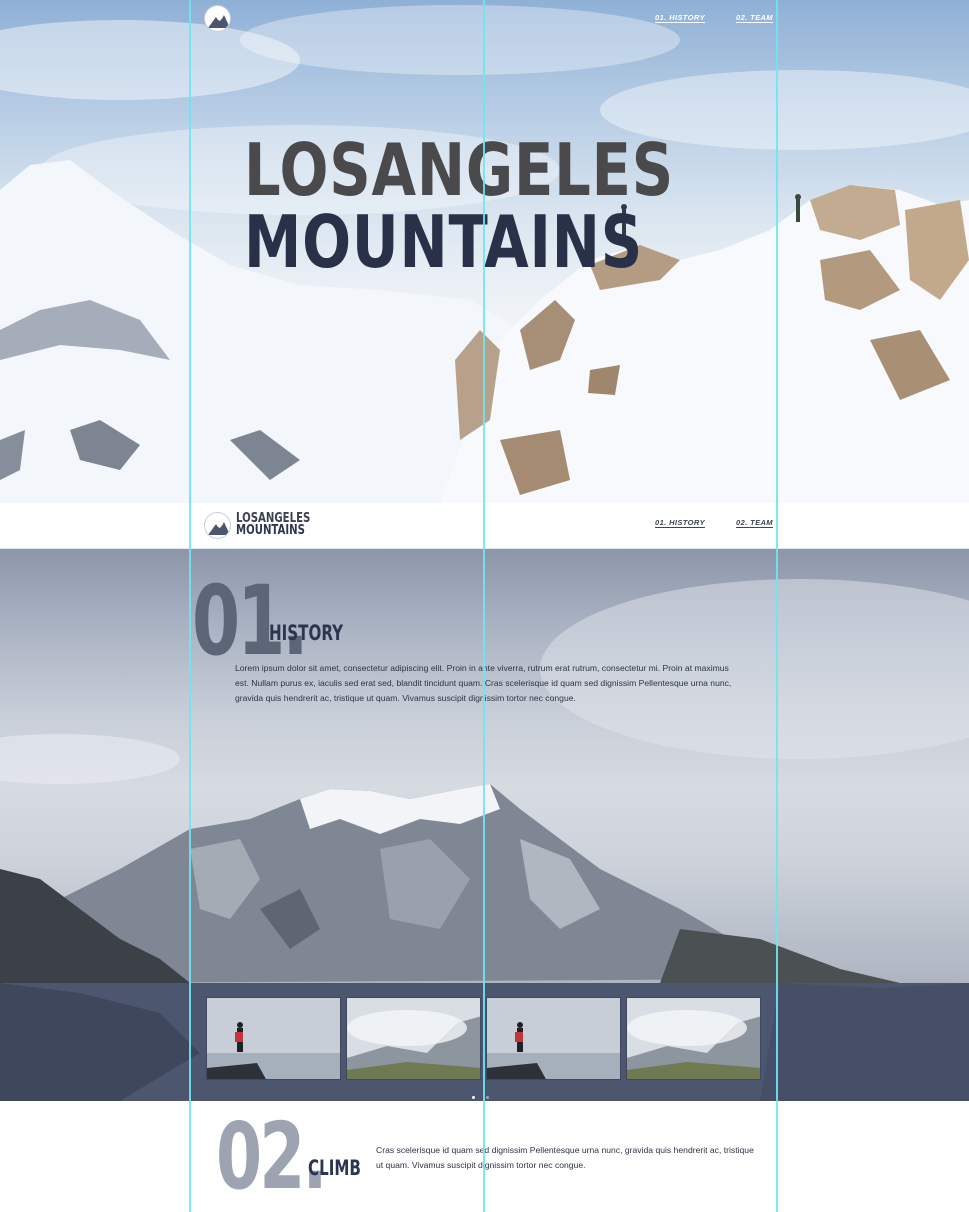 This screenshot has height=1212, width=969. I want to click on hero-title-line1: LOSANGELES, so click(459, 170).